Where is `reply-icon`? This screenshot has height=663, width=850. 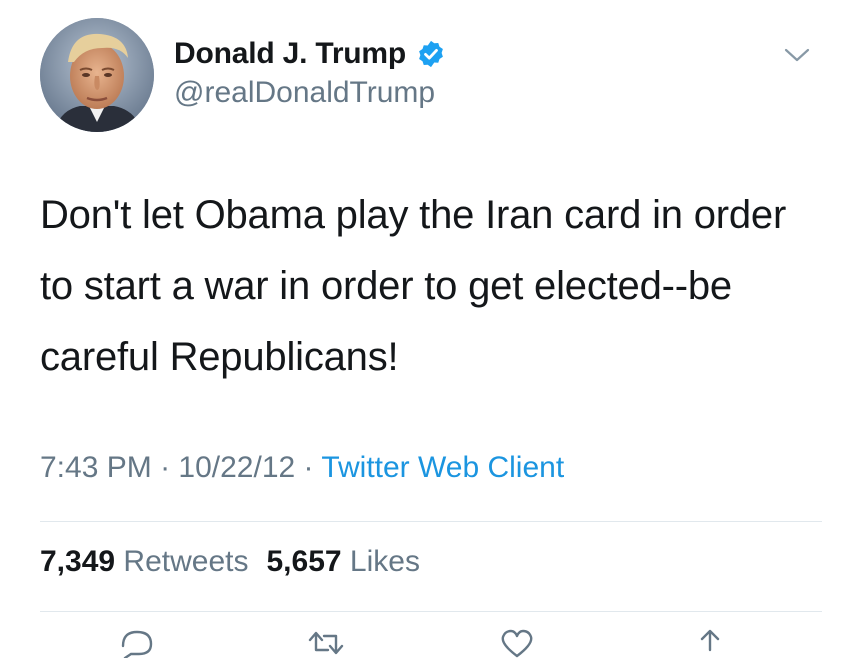
reply-icon is located at coordinates (137, 644).